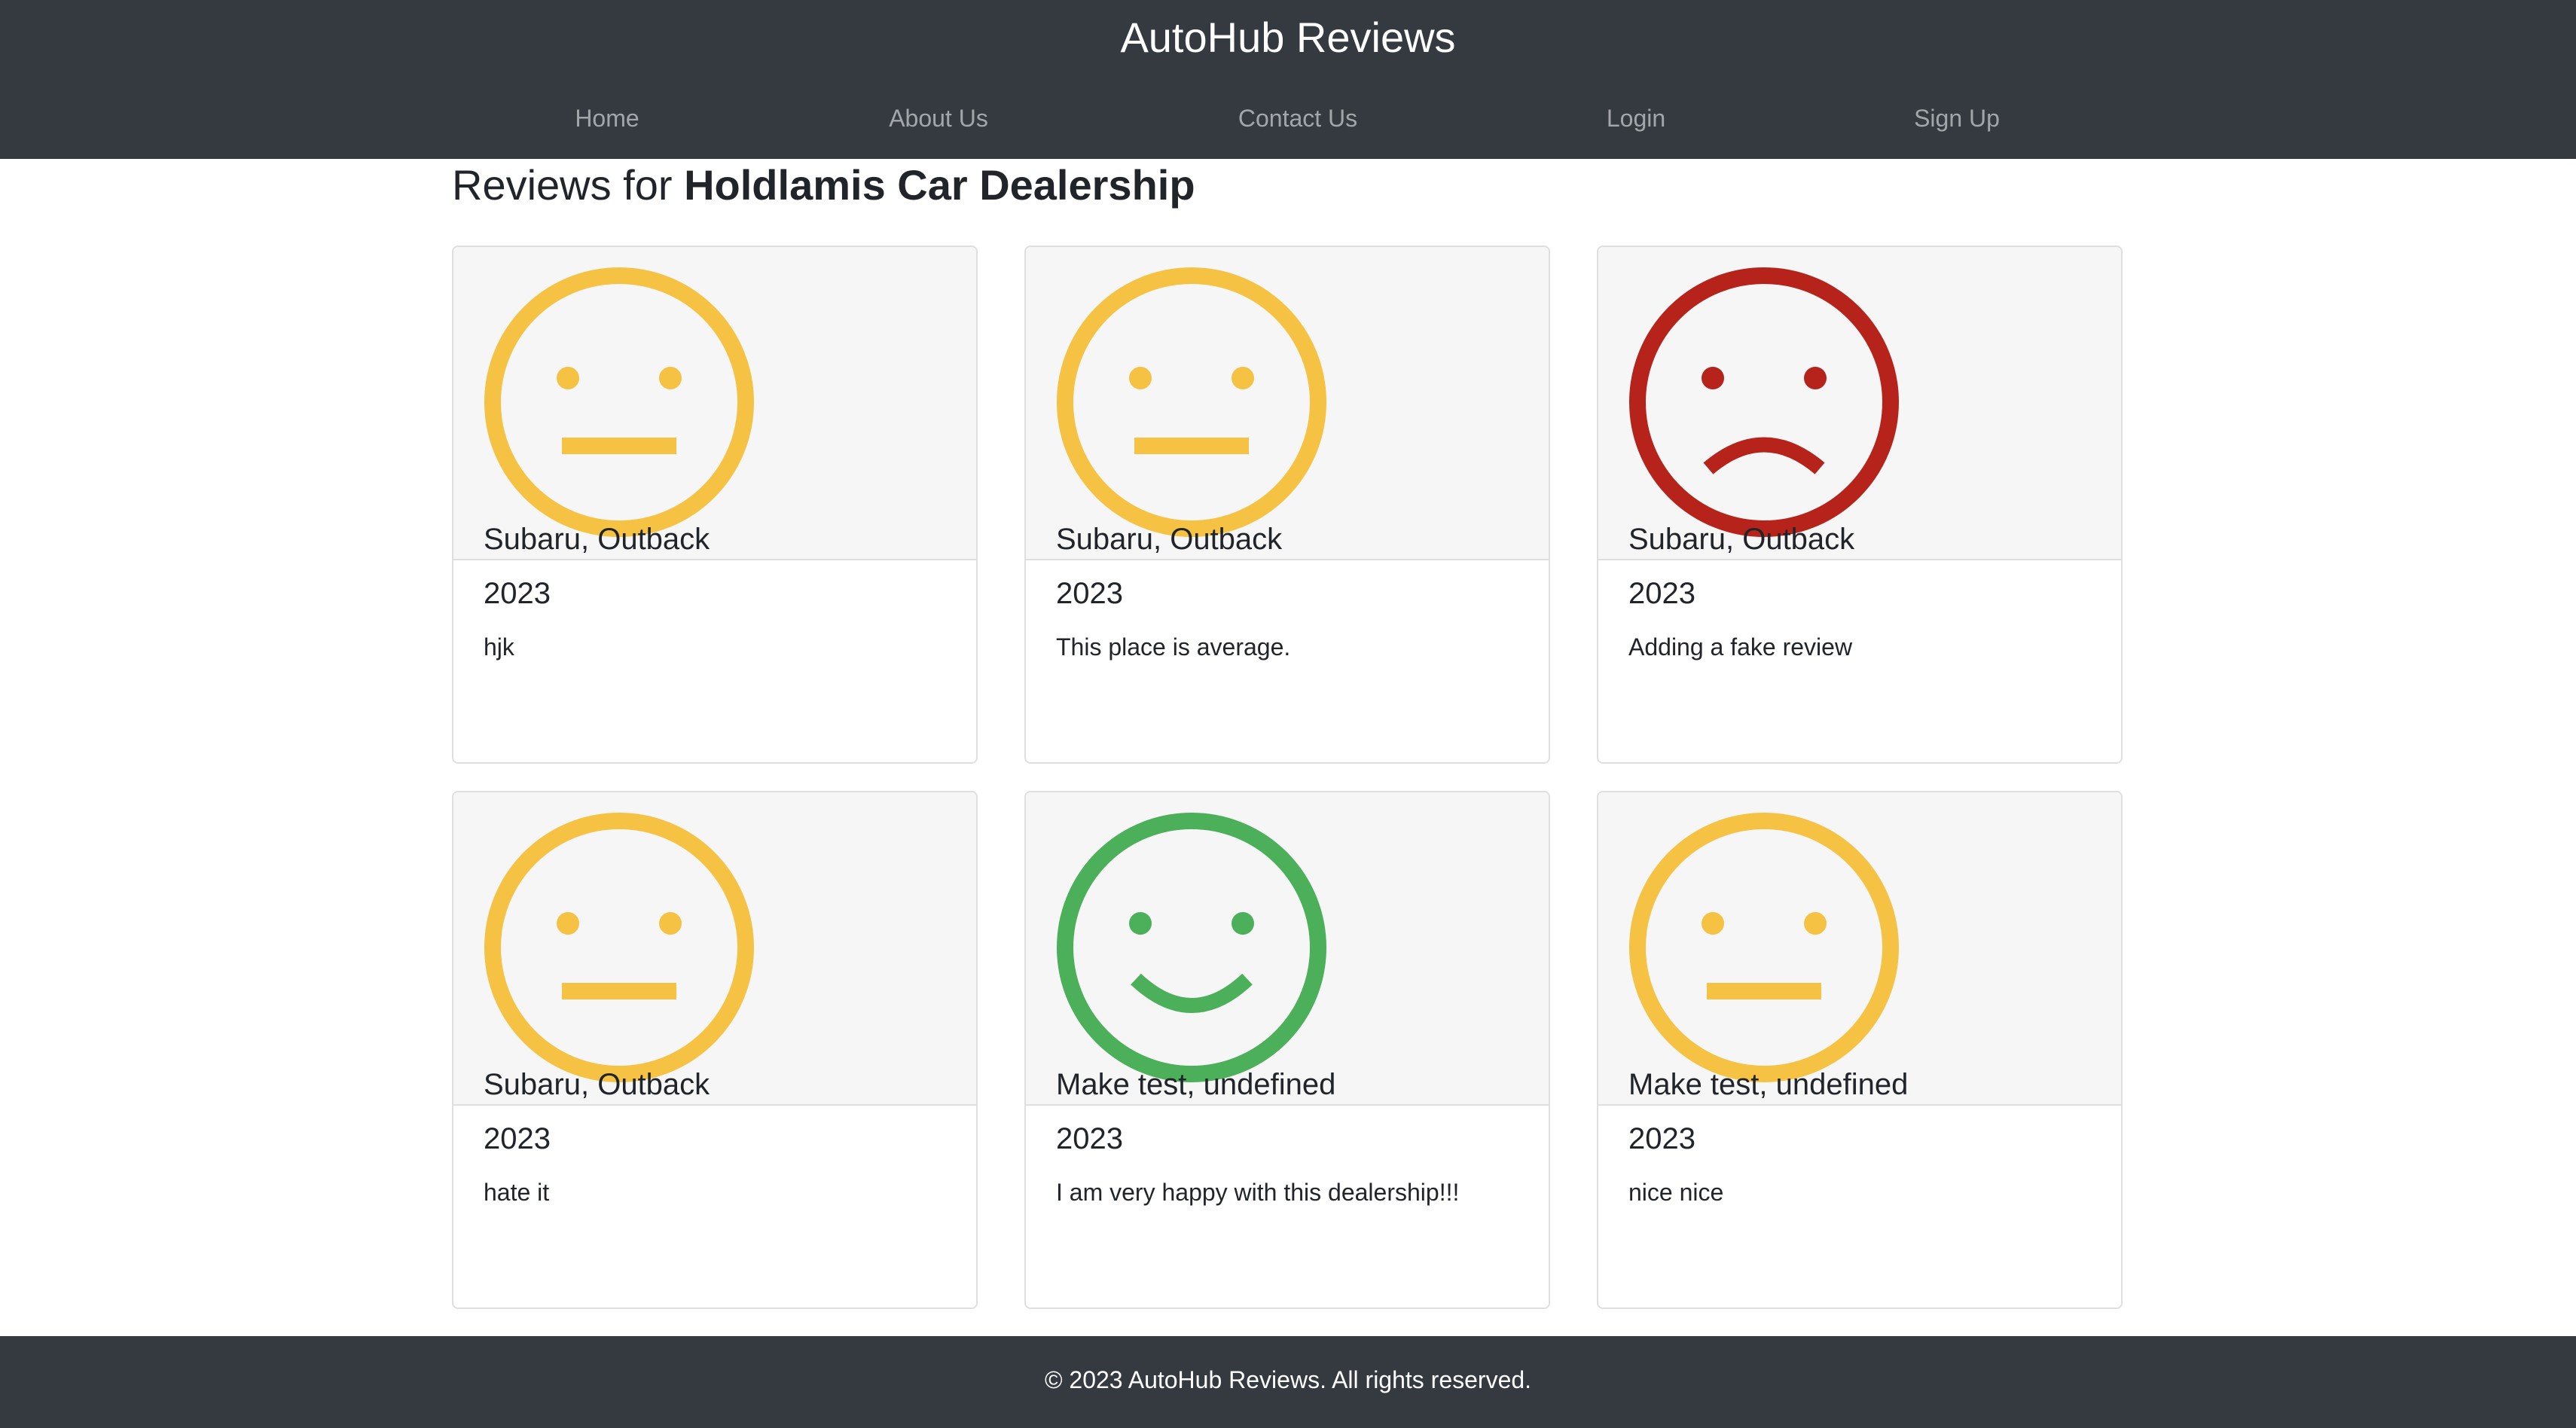 This screenshot has width=2576, height=1428. What do you see at coordinates (1258, 1192) in the screenshot?
I see `review-text: I am very happy with this dealership!!!` at bounding box center [1258, 1192].